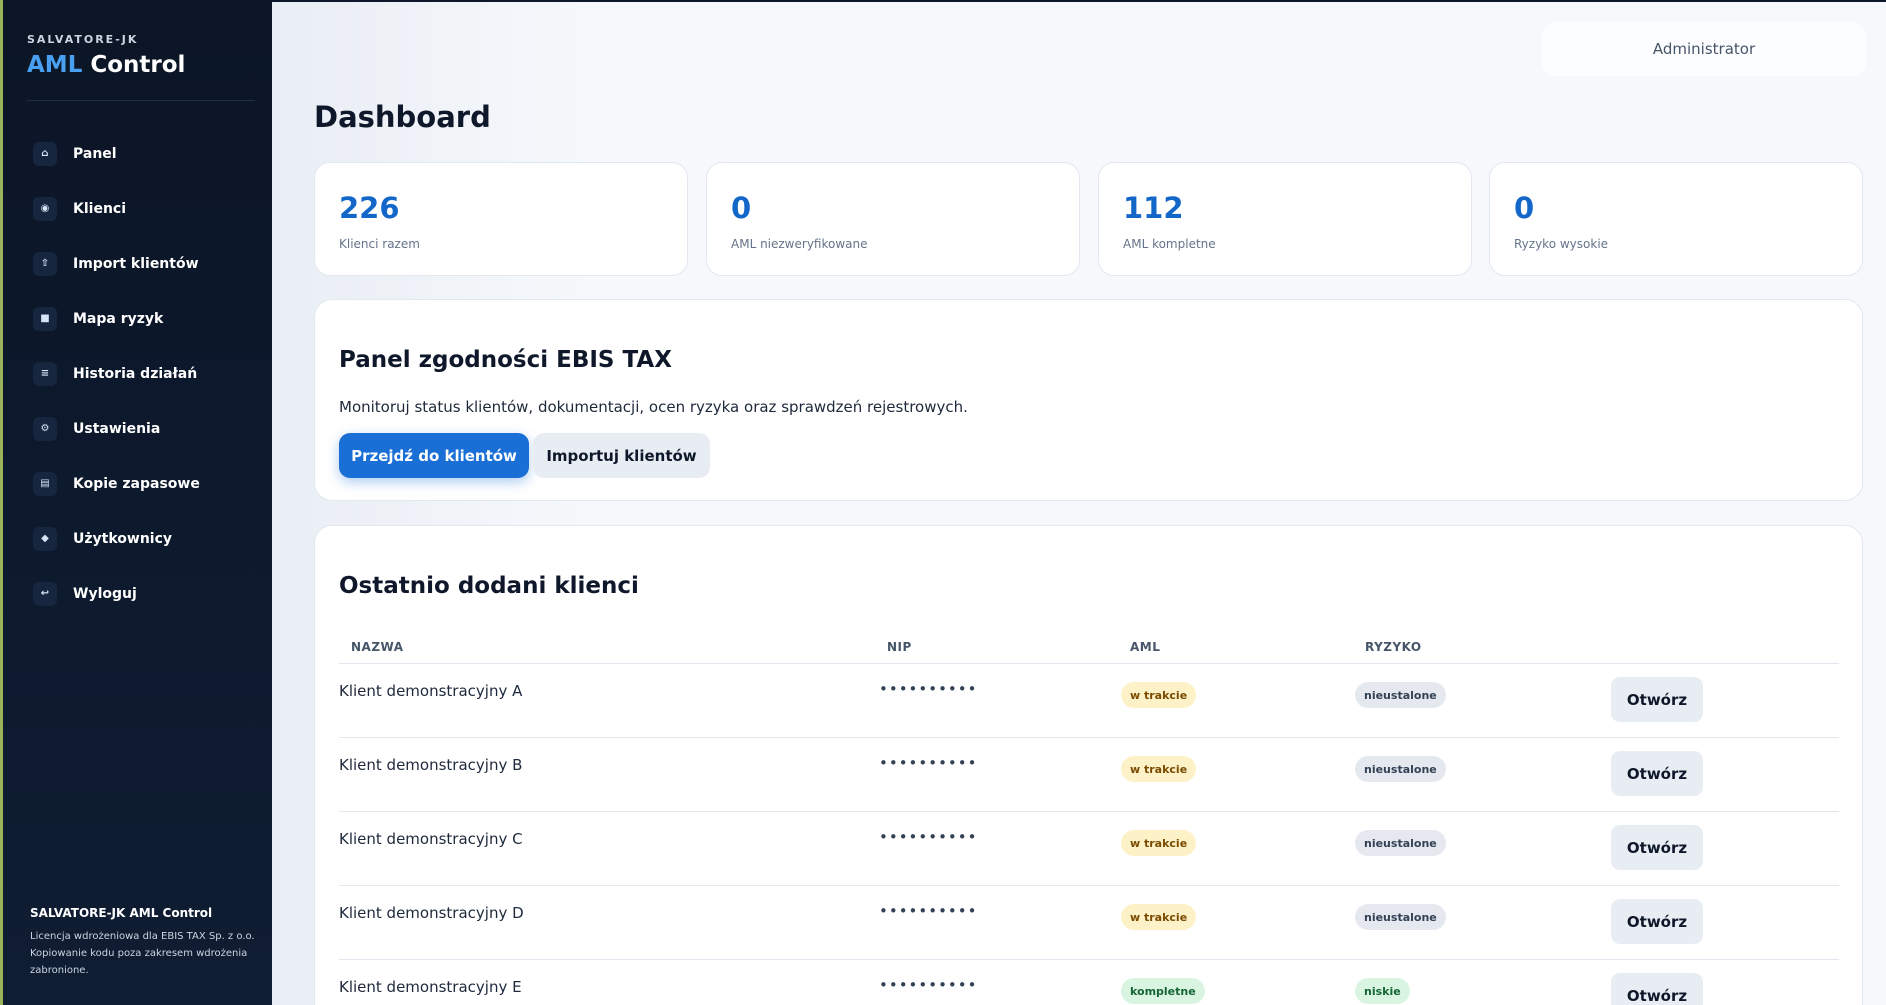 Image resolution: width=1886 pixels, height=1005 pixels. What do you see at coordinates (505, 360) in the screenshot?
I see `compliance-title: Panel zgodności EBIS TAX` at bounding box center [505, 360].